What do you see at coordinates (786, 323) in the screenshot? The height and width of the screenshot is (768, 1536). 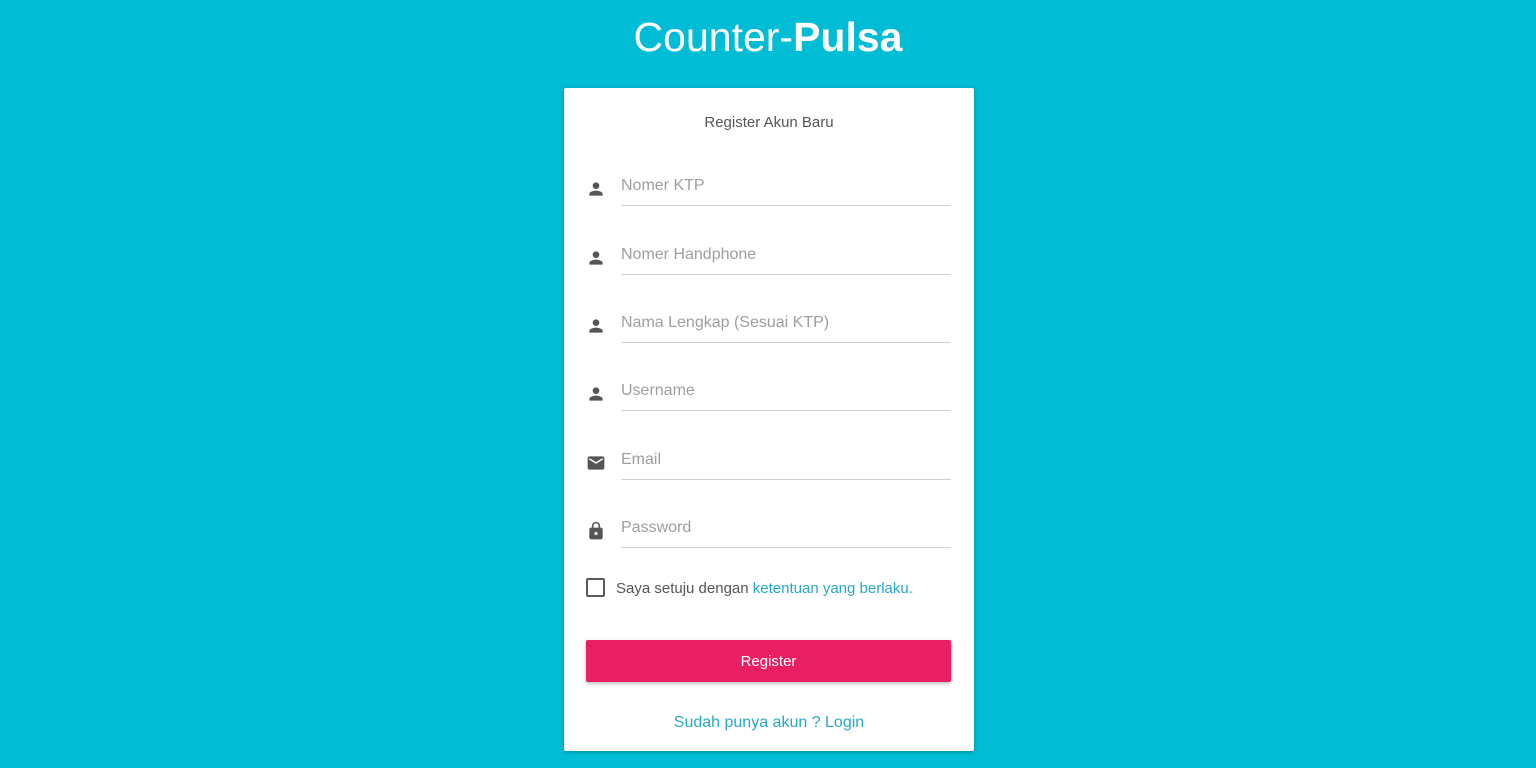 I see `fullname-input` at bounding box center [786, 323].